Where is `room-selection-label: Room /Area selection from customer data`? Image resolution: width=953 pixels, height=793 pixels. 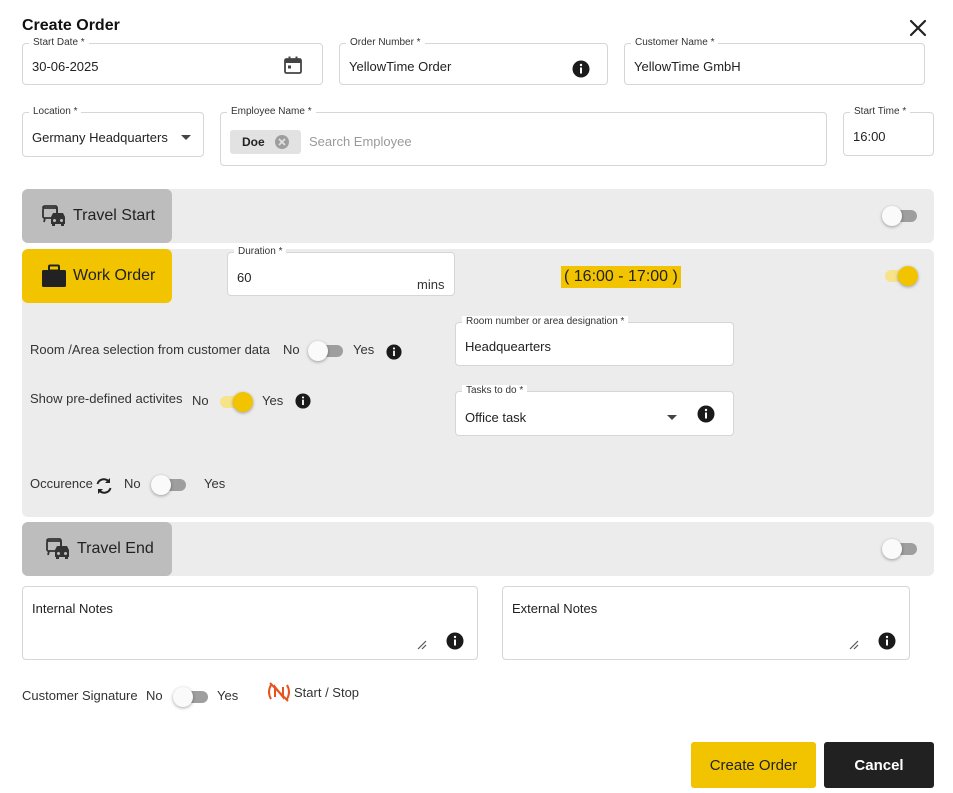
room-selection-label: Room /Area selection from customer data is located at coordinates (150, 349).